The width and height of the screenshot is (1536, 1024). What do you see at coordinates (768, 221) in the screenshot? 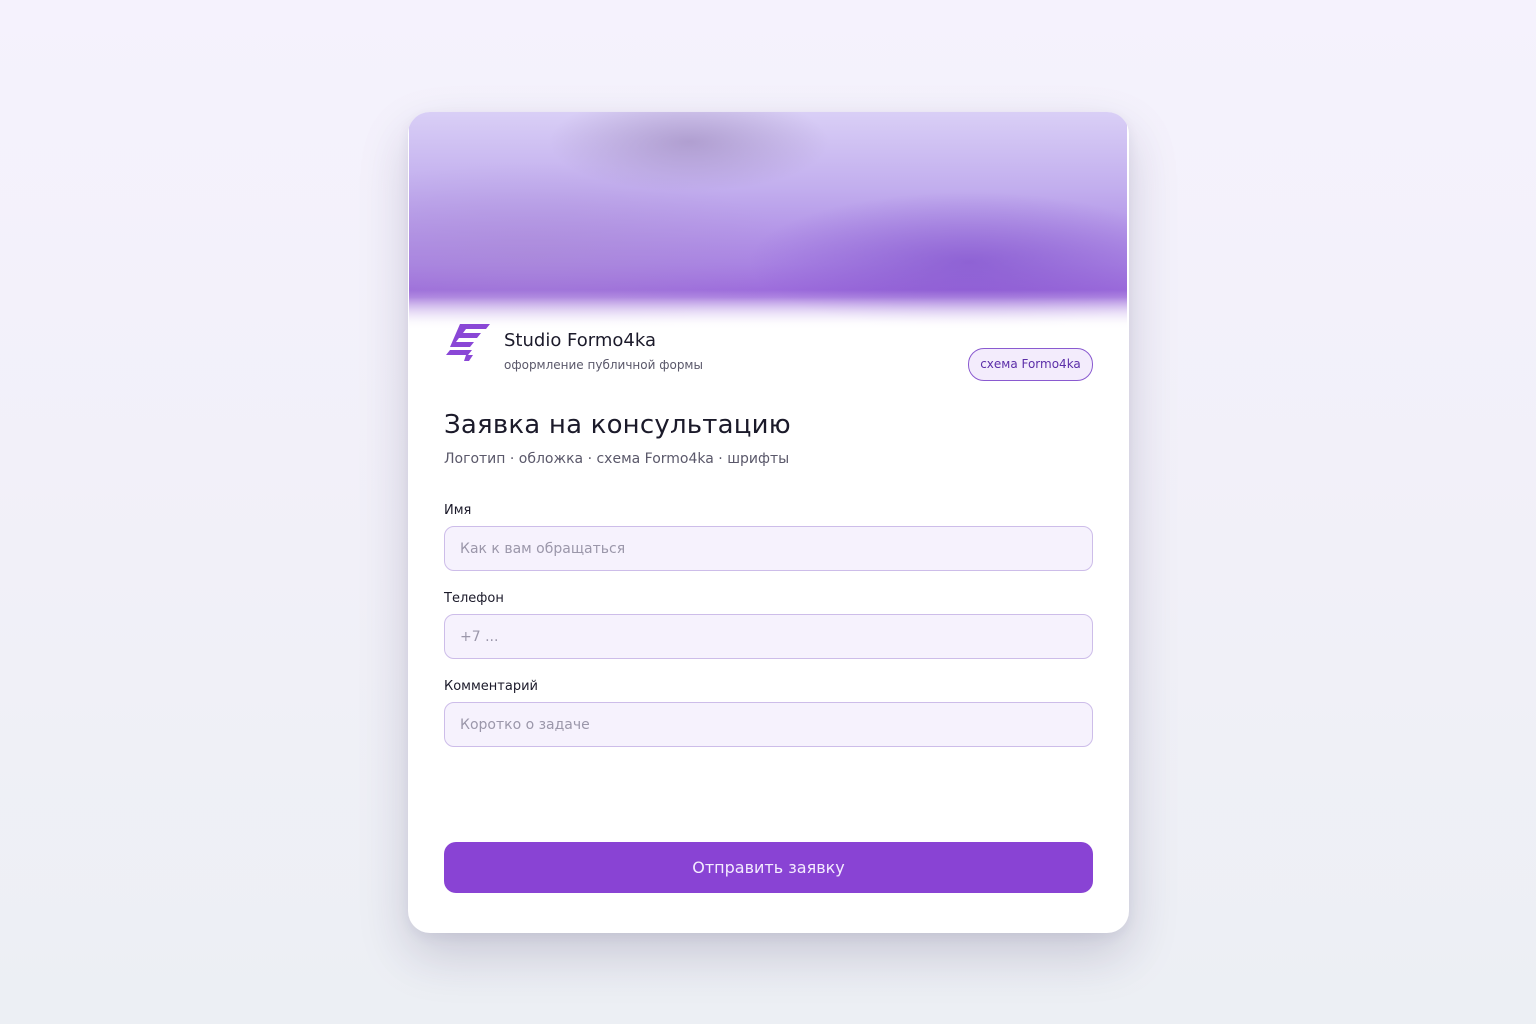
I see `cover-image` at bounding box center [768, 221].